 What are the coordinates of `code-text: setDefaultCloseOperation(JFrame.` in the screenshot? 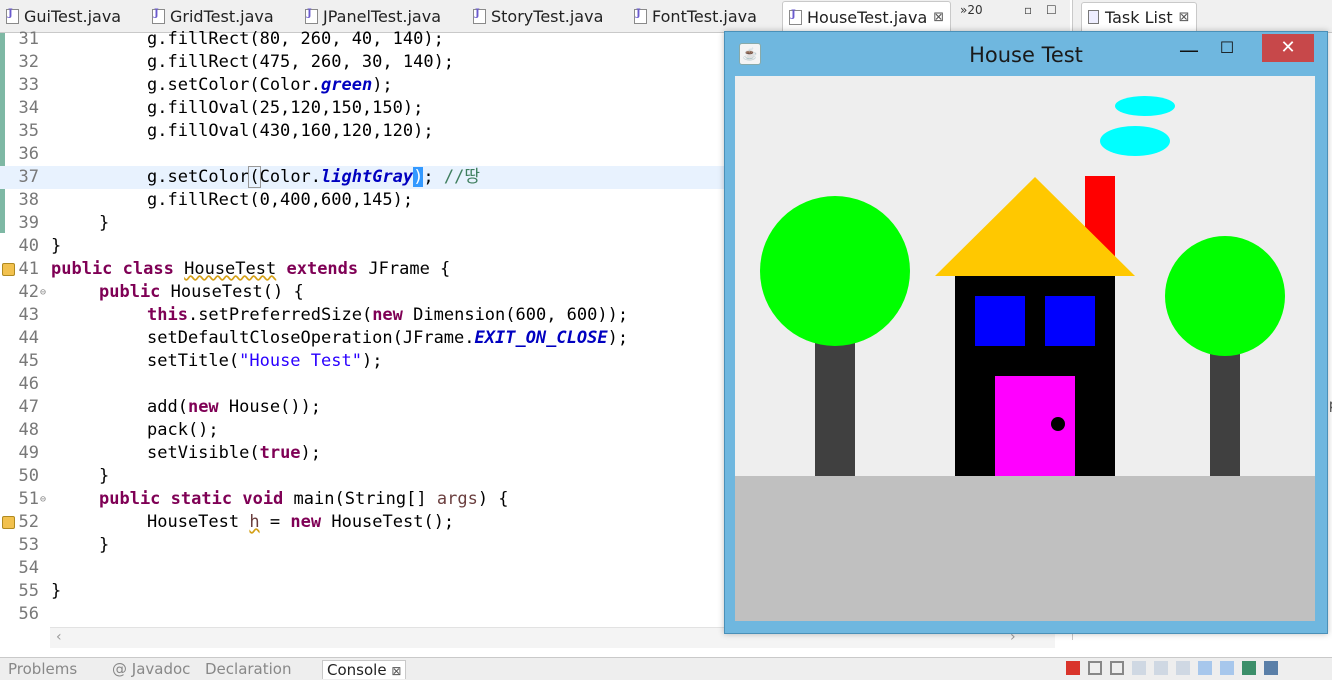 It's located at (311, 338).